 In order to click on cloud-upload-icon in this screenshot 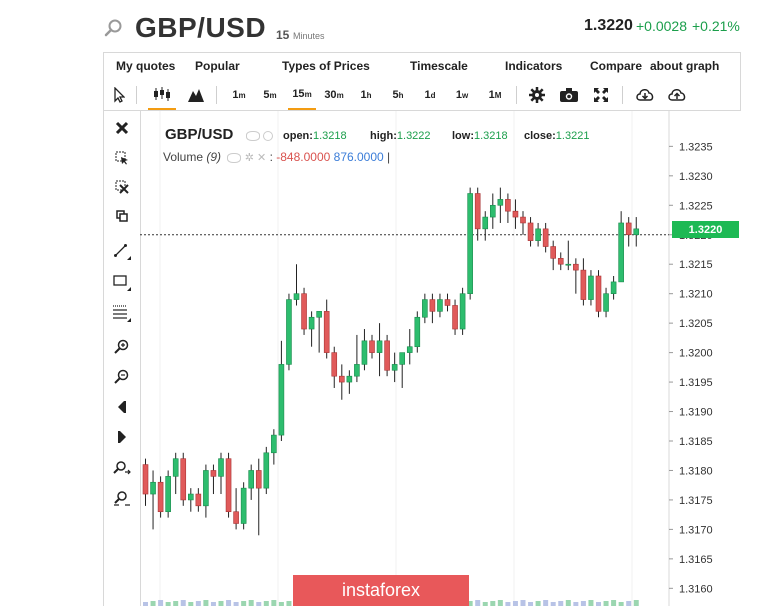, I will do `click(677, 95)`.